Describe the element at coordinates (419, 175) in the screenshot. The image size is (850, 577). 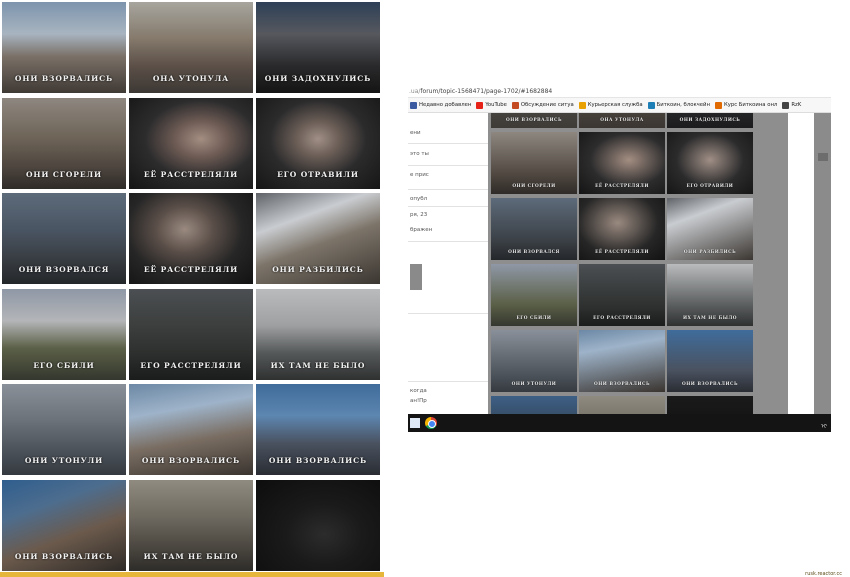
I see `forum-text-snippet: е прис` at that location.